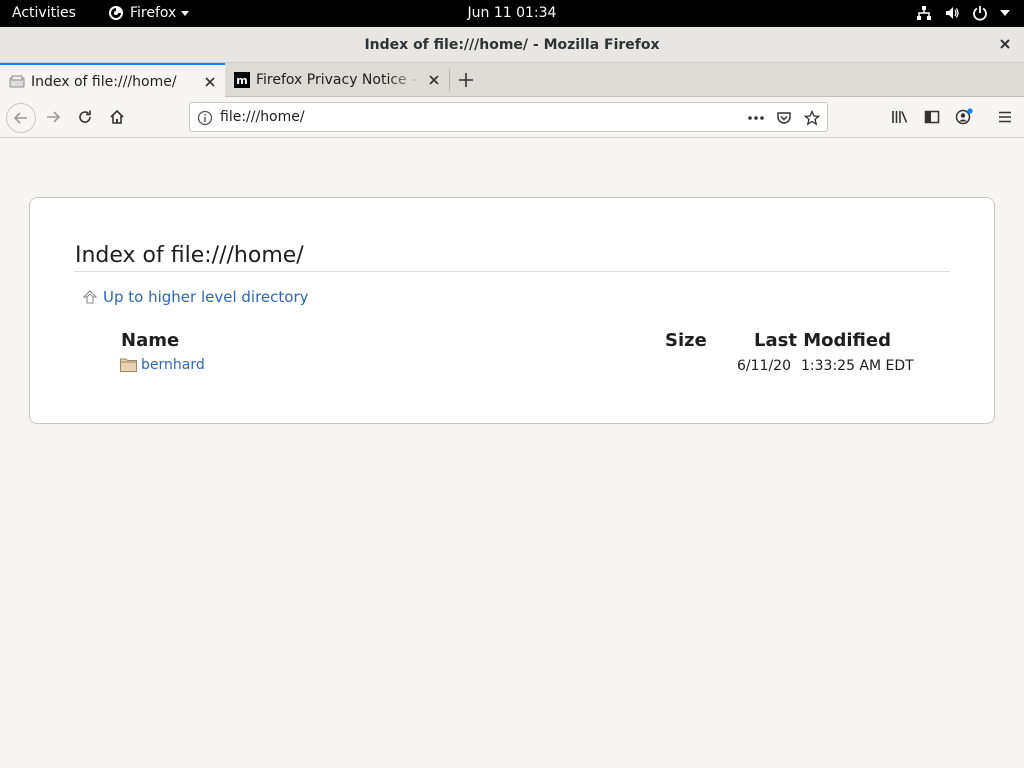 The image size is (1024, 768). I want to click on tab-label: Firefox Privacy Notice — Mozilla, so click(338, 80).